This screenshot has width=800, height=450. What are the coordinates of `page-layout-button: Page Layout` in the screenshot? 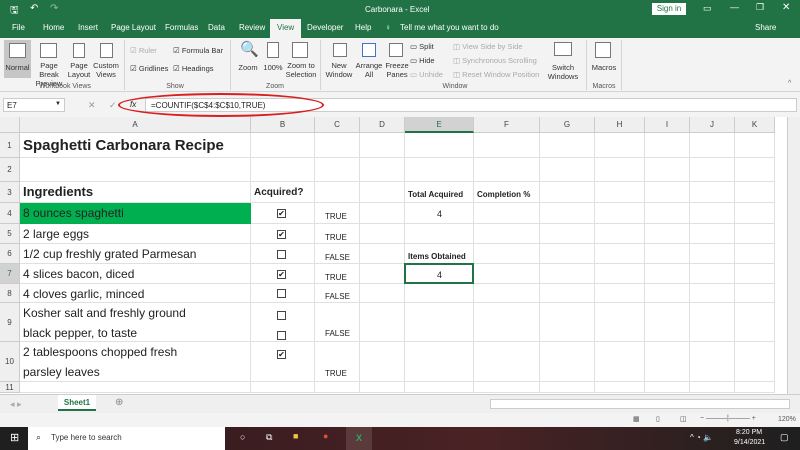 It's located at (79, 70).